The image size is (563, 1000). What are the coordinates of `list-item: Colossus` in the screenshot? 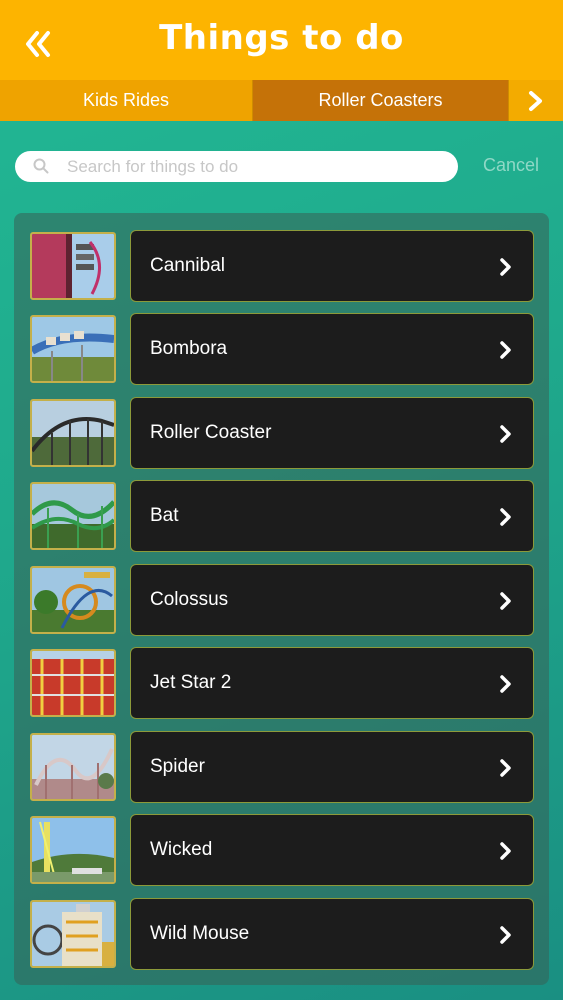 It's located at (281, 600).